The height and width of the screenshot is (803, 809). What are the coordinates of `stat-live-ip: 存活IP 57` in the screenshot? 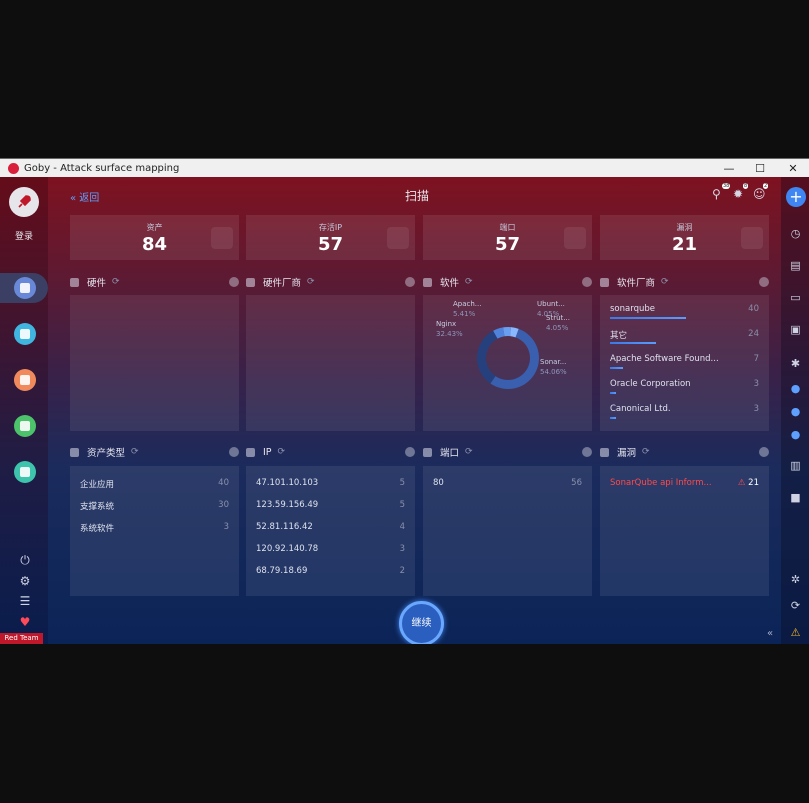 It's located at (330, 237).